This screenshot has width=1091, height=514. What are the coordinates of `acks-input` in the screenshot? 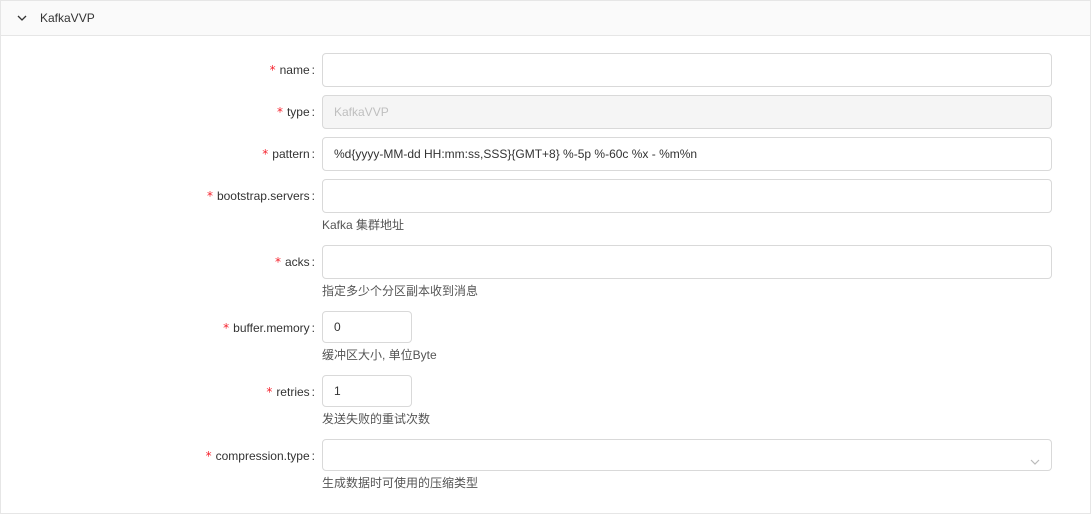 It's located at (687, 262).